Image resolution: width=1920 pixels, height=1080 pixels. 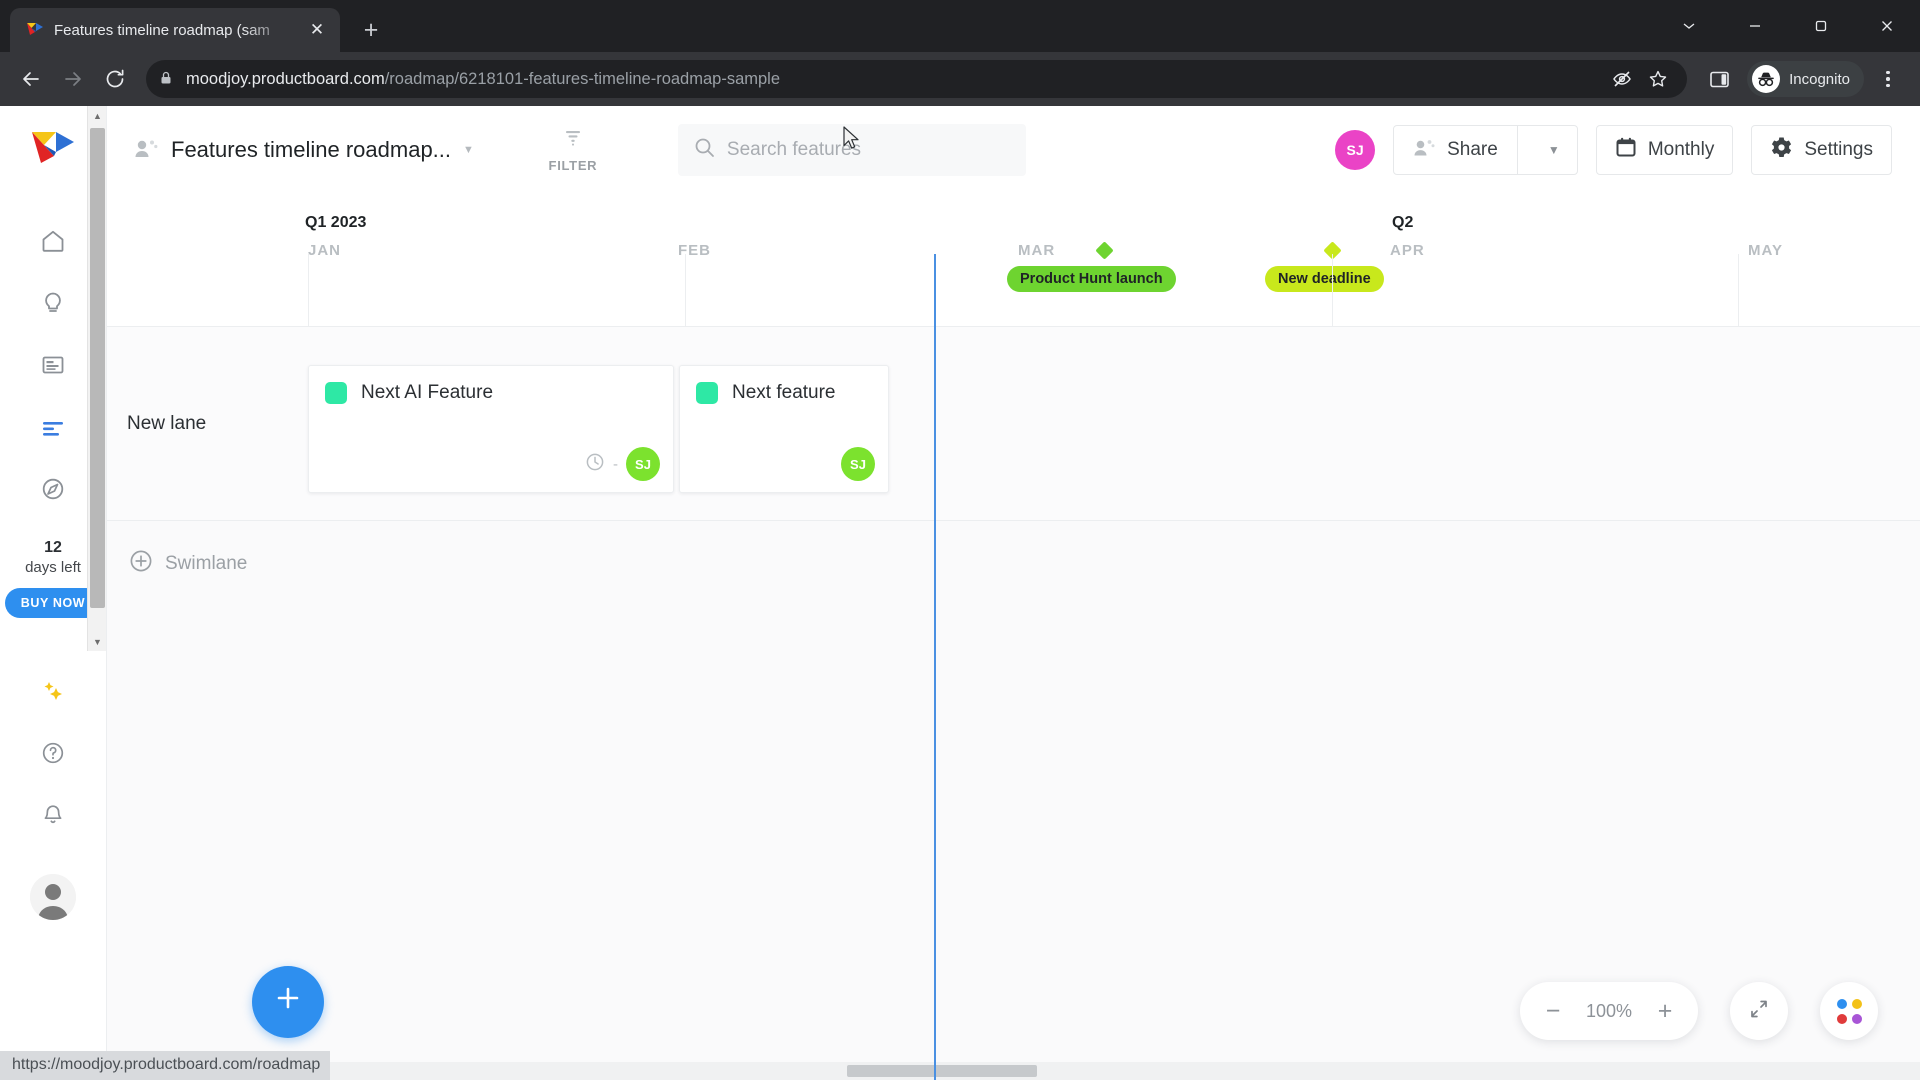 What do you see at coordinates (53, 558) in the screenshot?
I see `trial-status: 12 days left` at bounding box center [53, 558].